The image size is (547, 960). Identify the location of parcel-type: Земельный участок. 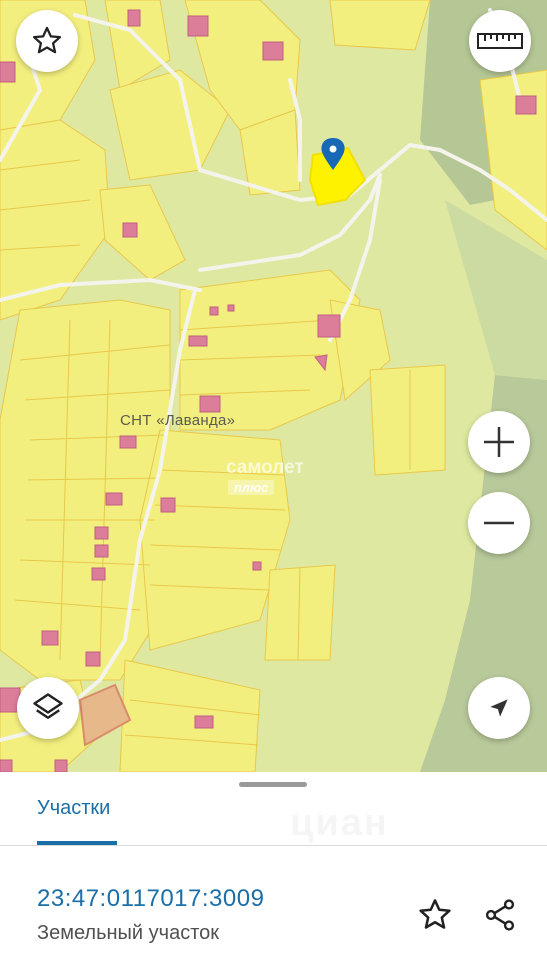
(128, 933).